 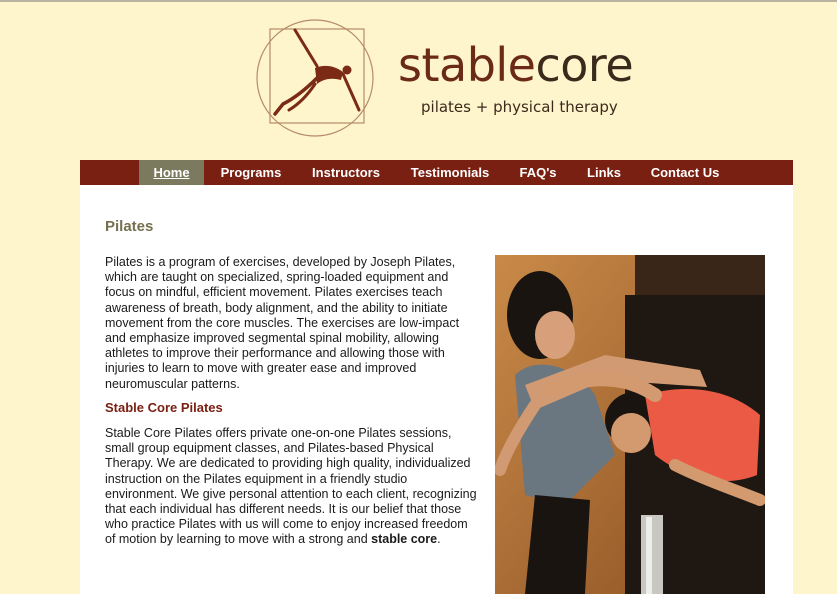 I want to click on about-text-end: ., so click(x=439, y=539).